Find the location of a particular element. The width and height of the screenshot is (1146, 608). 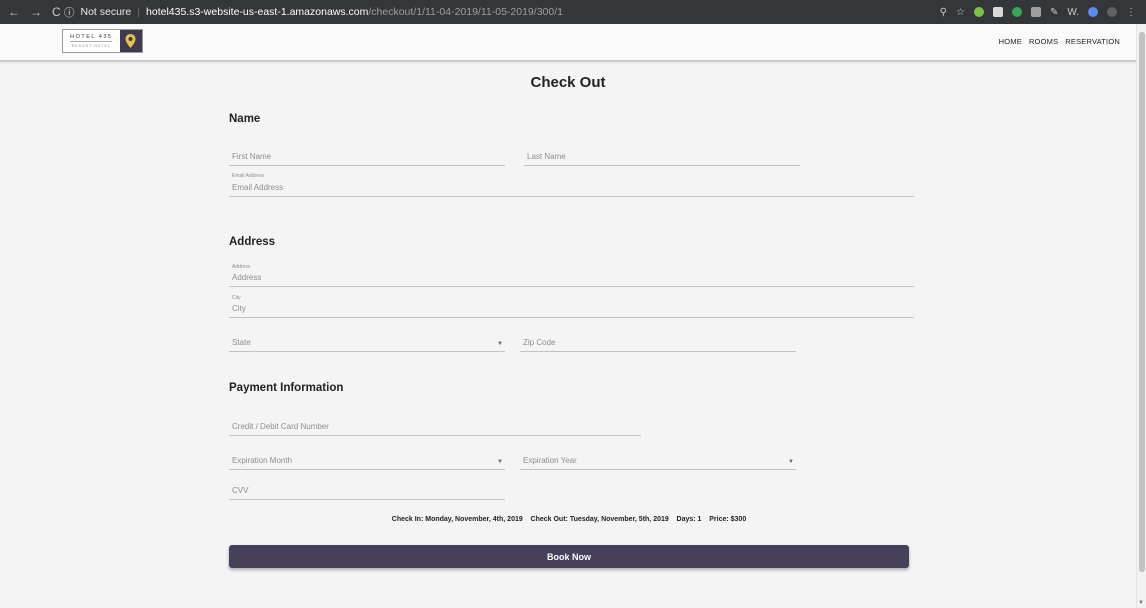

extension-blue-icon is located at coordinates (1093, 12).